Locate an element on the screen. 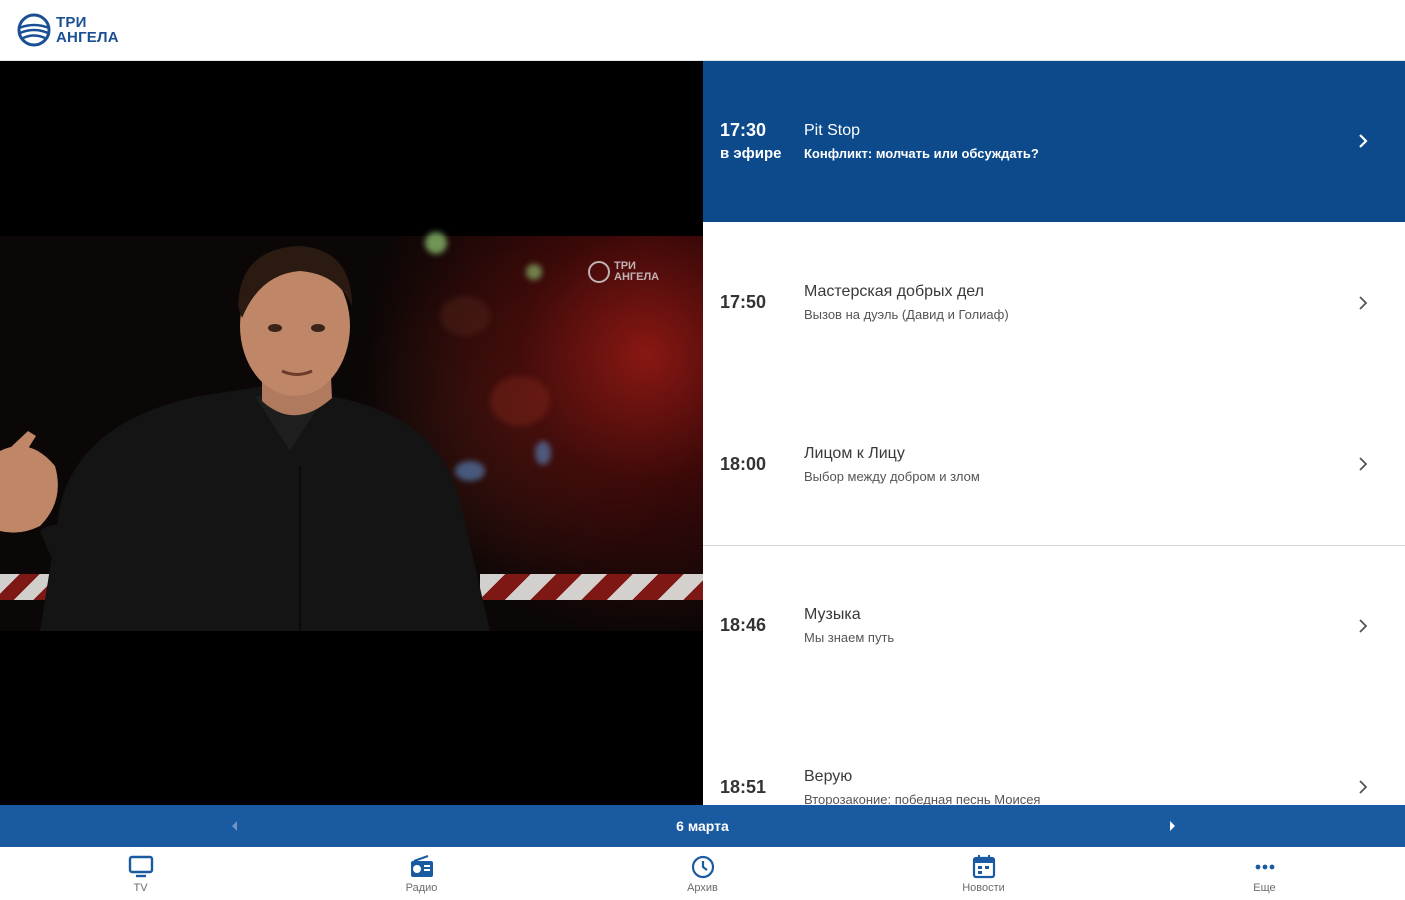 The width and height of the screenshot is (1405, 900). next-day-button is located at coordinates (1172, 826).